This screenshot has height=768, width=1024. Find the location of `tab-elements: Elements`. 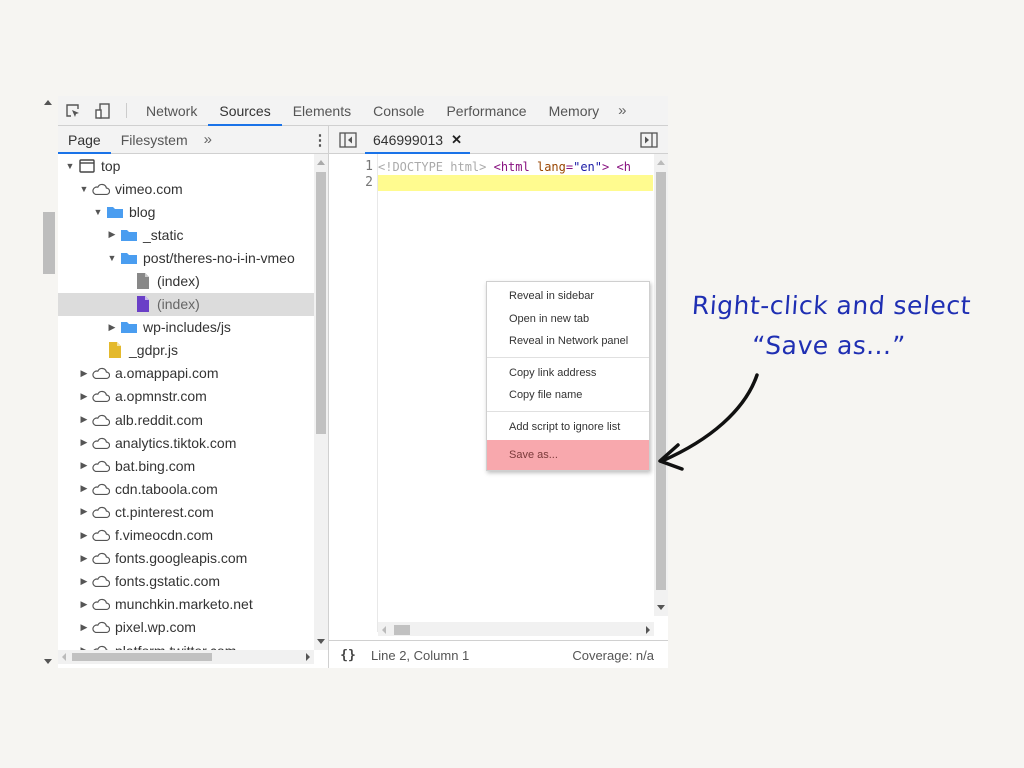

tab-elements: Elements is located at coordinates (322, 110).